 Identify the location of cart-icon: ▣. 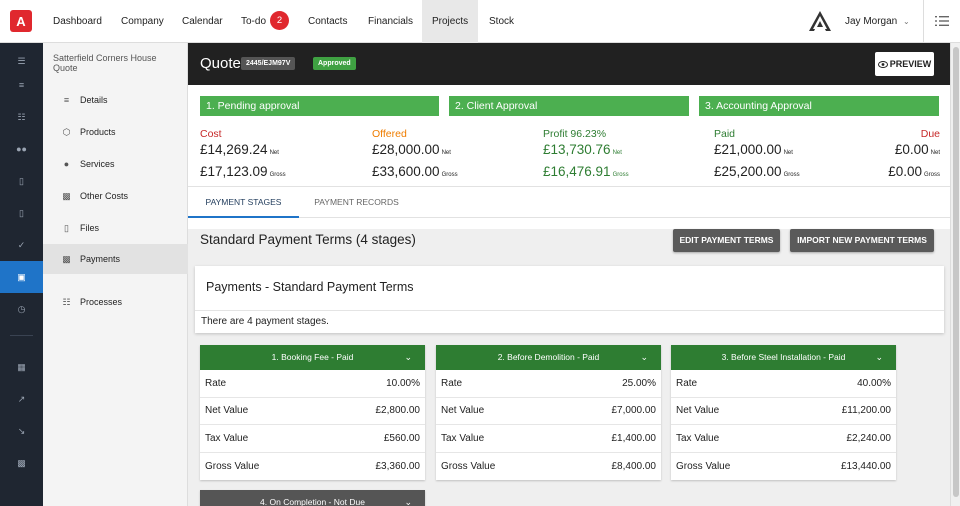
(21, 277).